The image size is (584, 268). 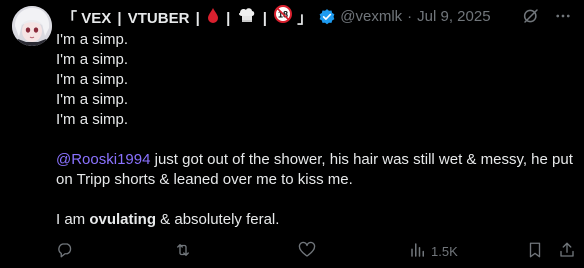 I want to click on tweet-date: Jul 9, 2025, so click(x=453, y=17).